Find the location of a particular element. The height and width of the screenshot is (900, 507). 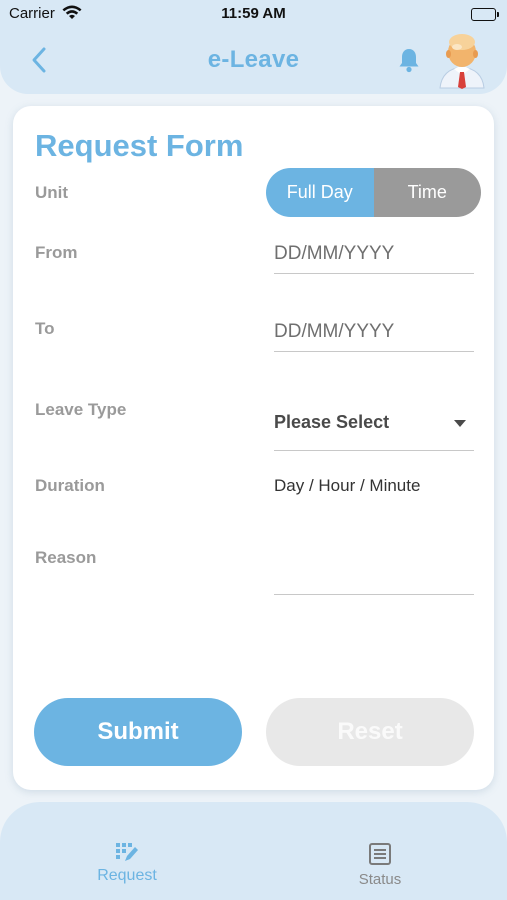

to-date-input is located at coordinates (374, 332).